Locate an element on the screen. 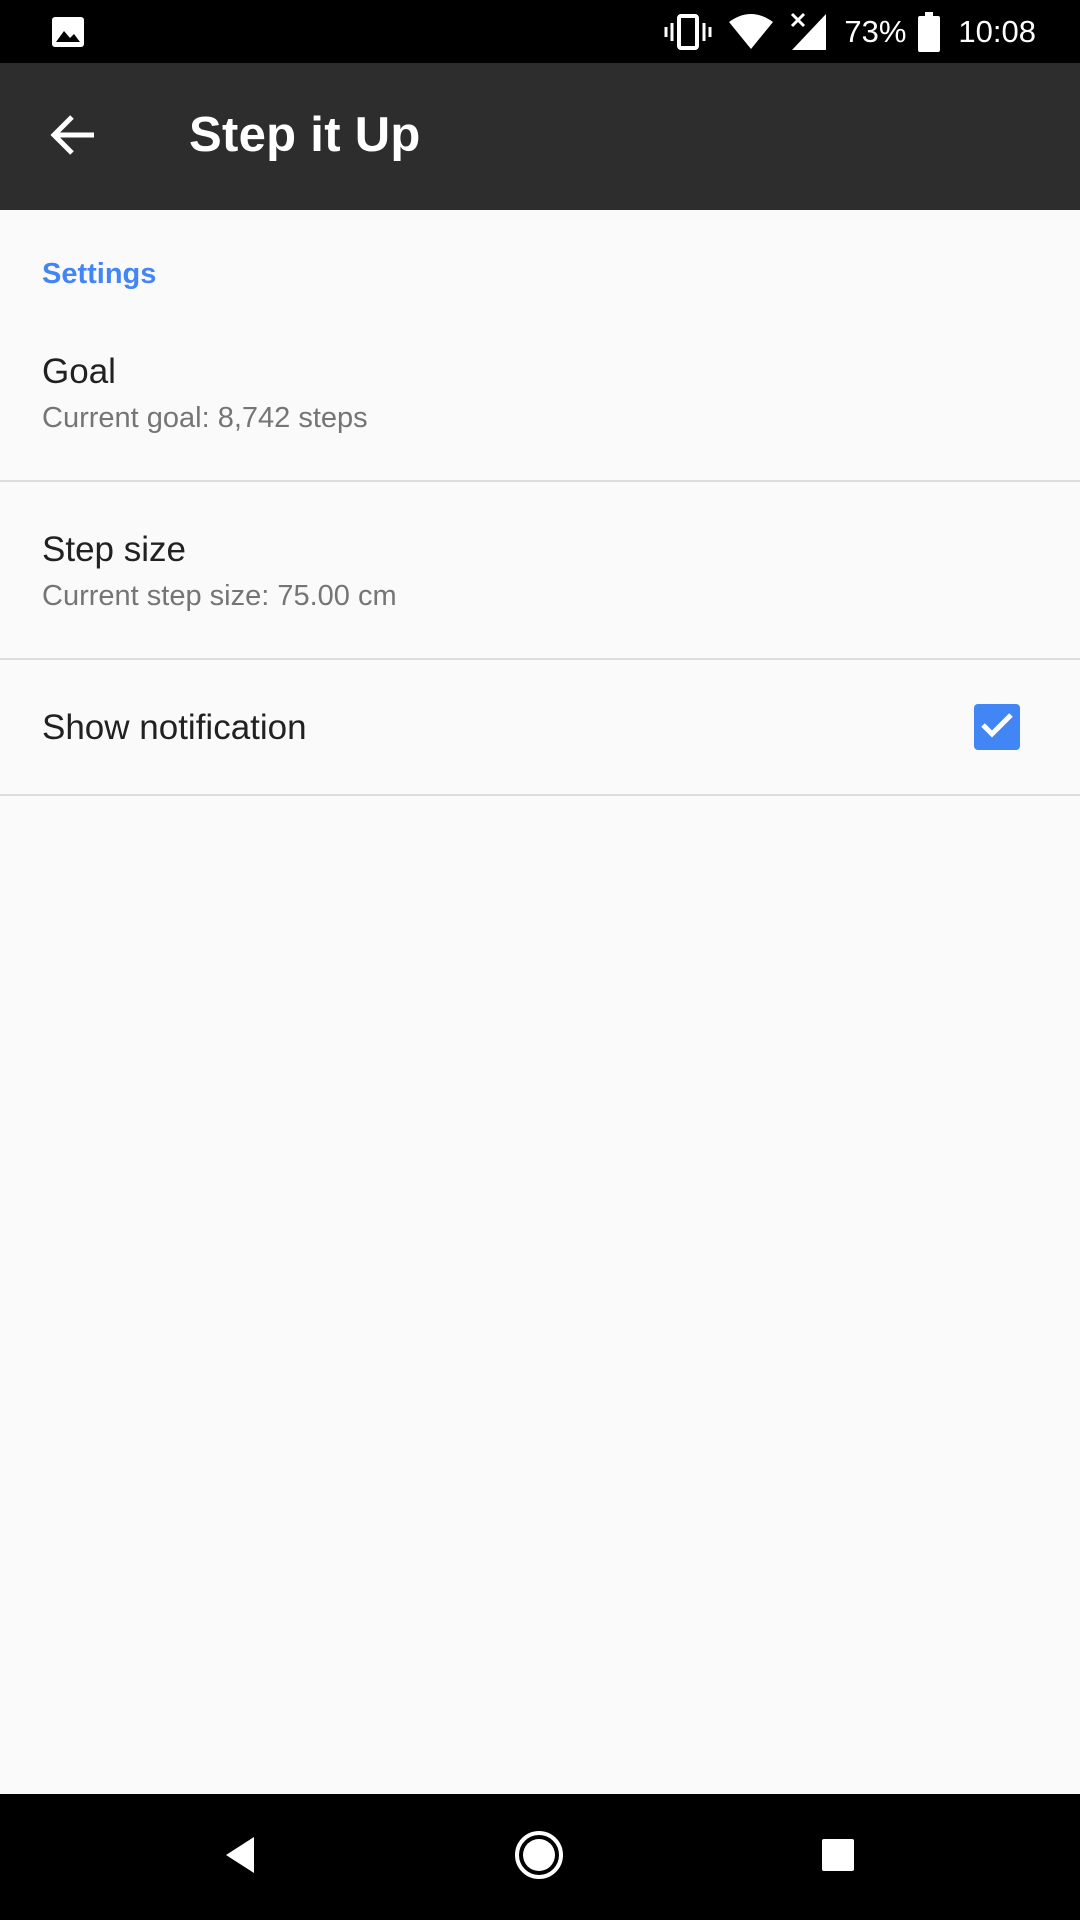  pref-step-size-summary: Current step size: 75.00 cm is located at coordinates (219, 596).